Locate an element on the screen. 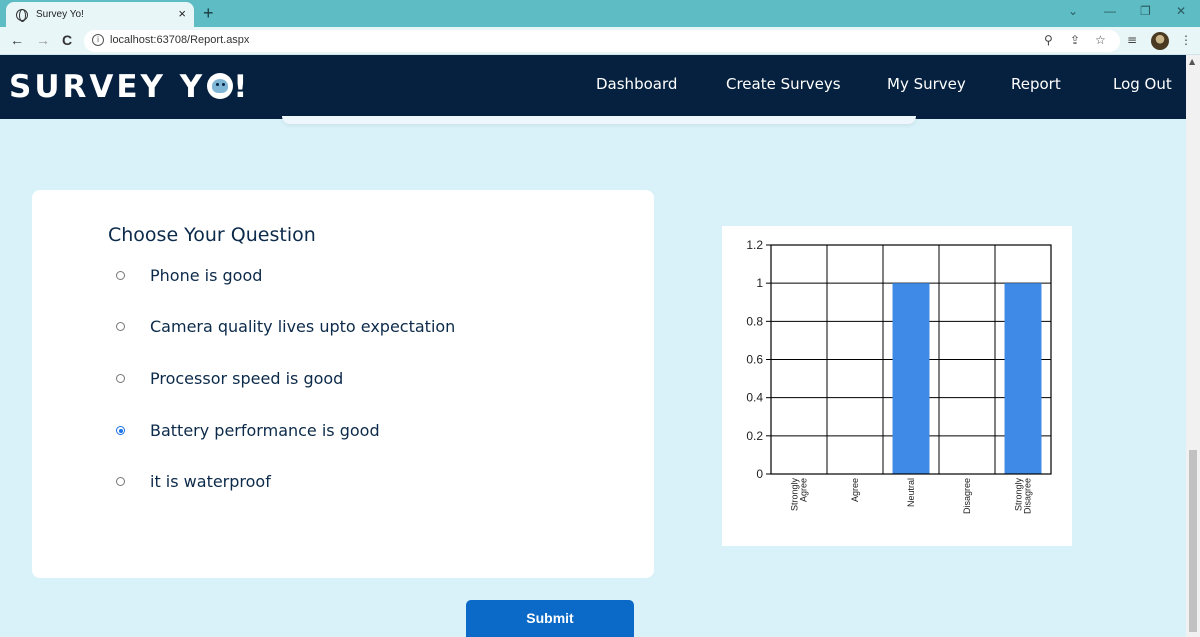 The width and height of the screenshot is (1200, 637). y-tick-label: 0.6 is located at coordinates (754, 360).